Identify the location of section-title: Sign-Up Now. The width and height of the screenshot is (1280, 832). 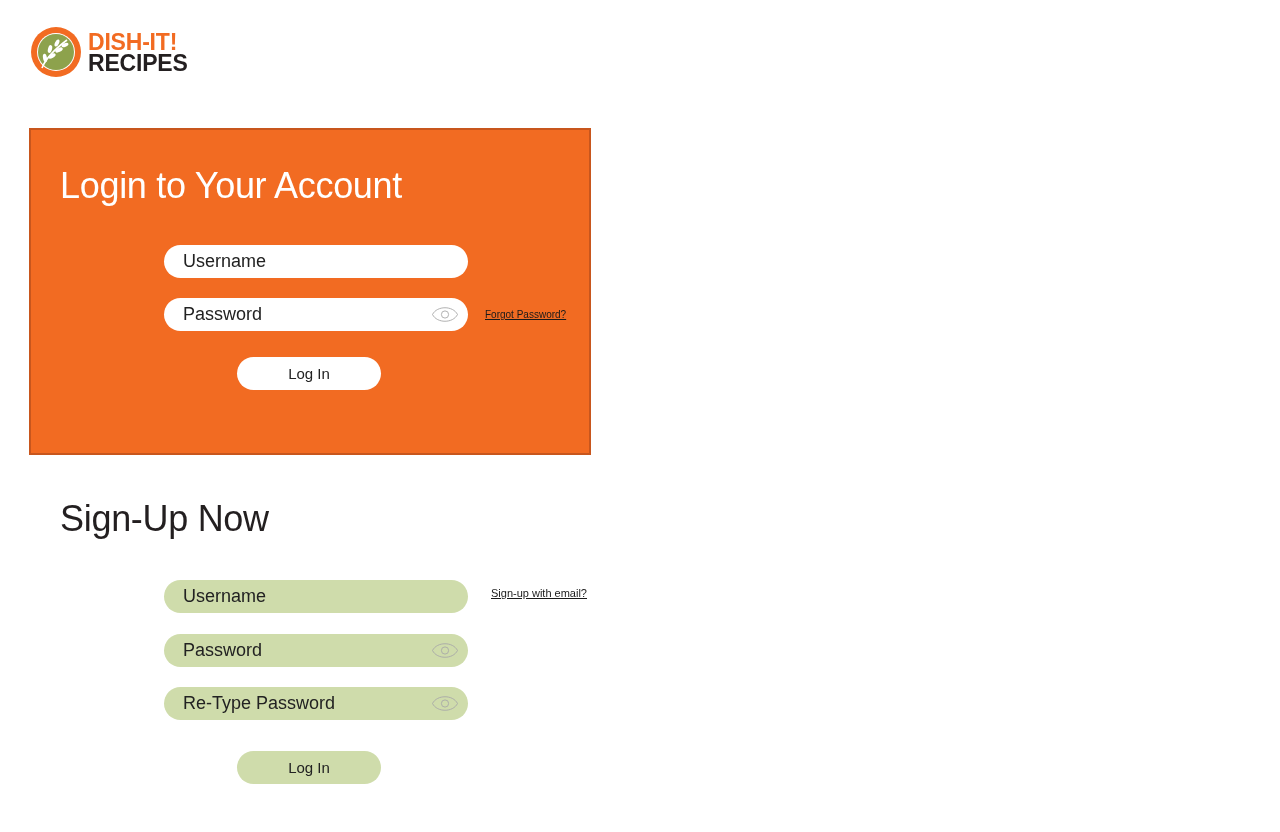
(164, 519).